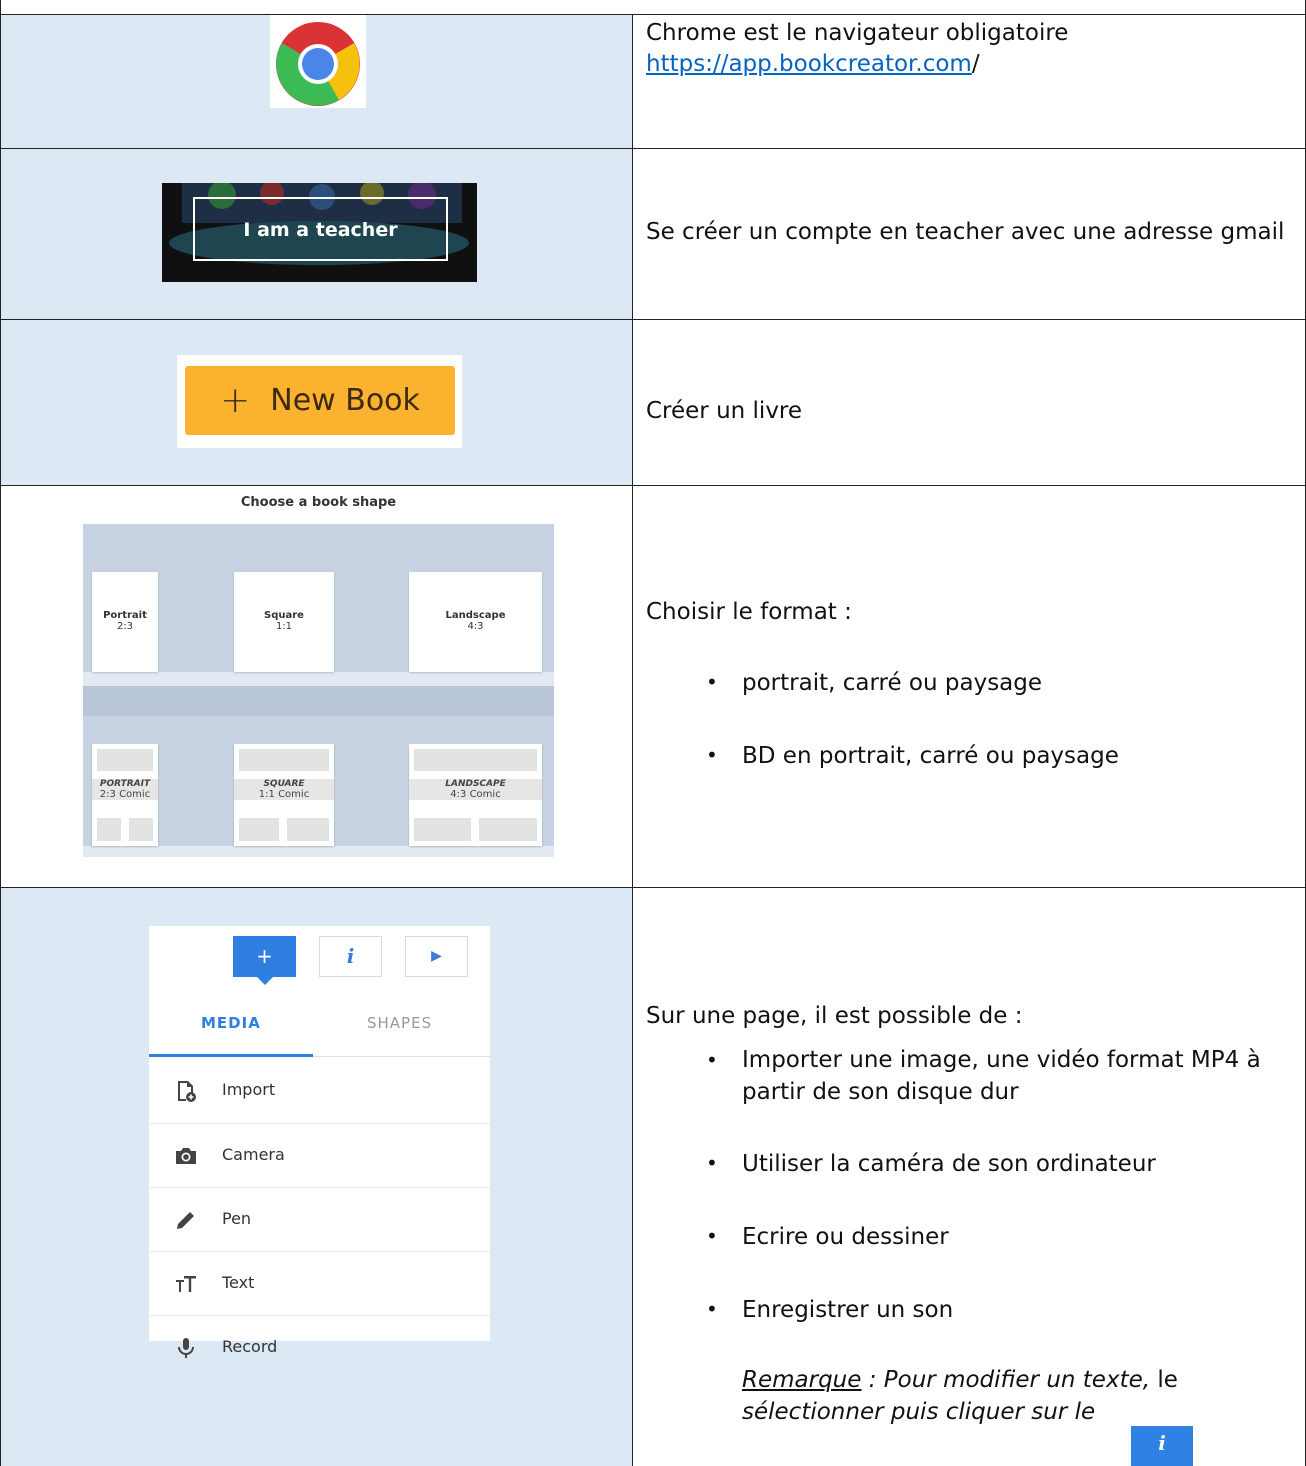  I want to click on format-bullet: BD en portrait, carré ou paysage, so click(912, 756).